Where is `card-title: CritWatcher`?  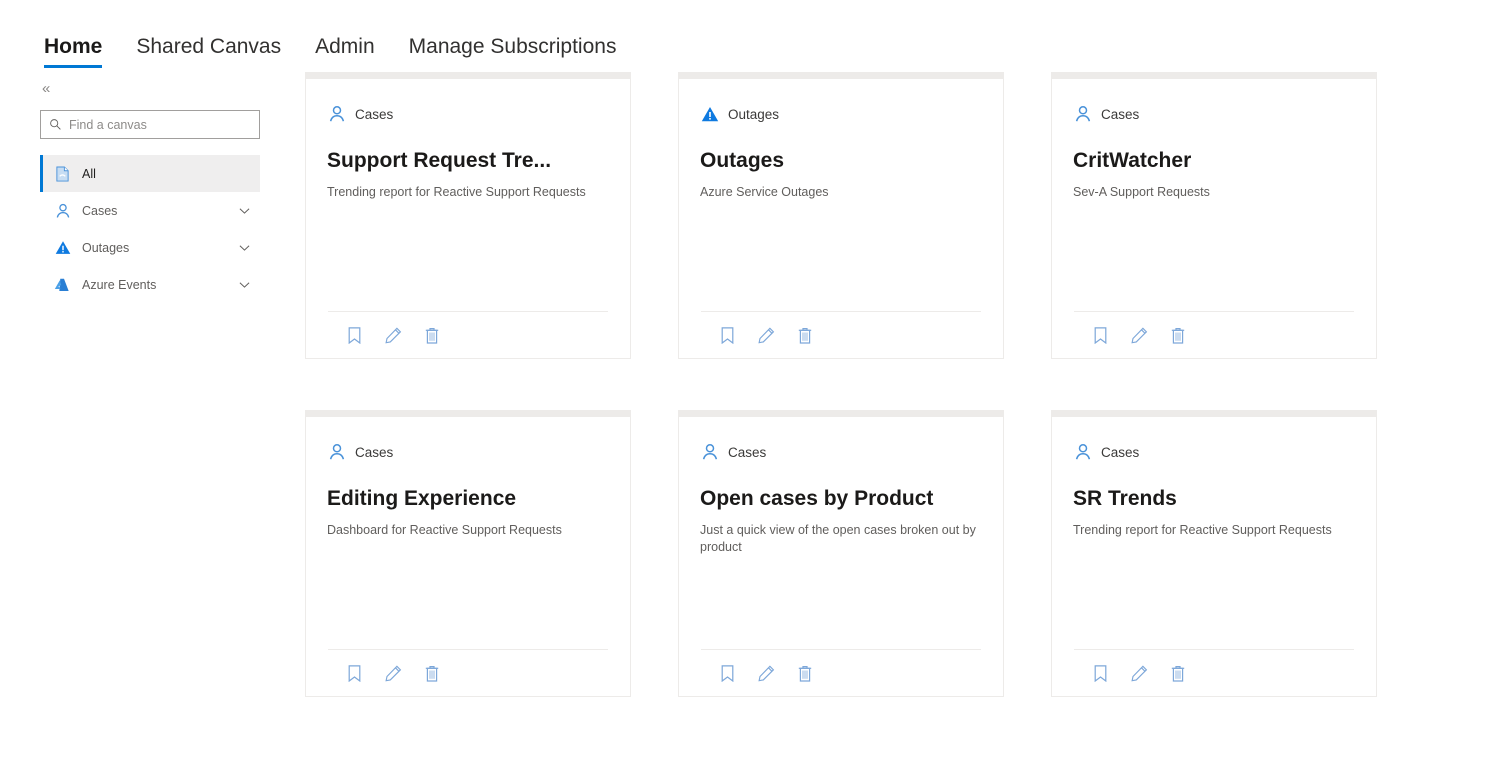
card-title: CritWatcher is located at coordinates (1132, 160).